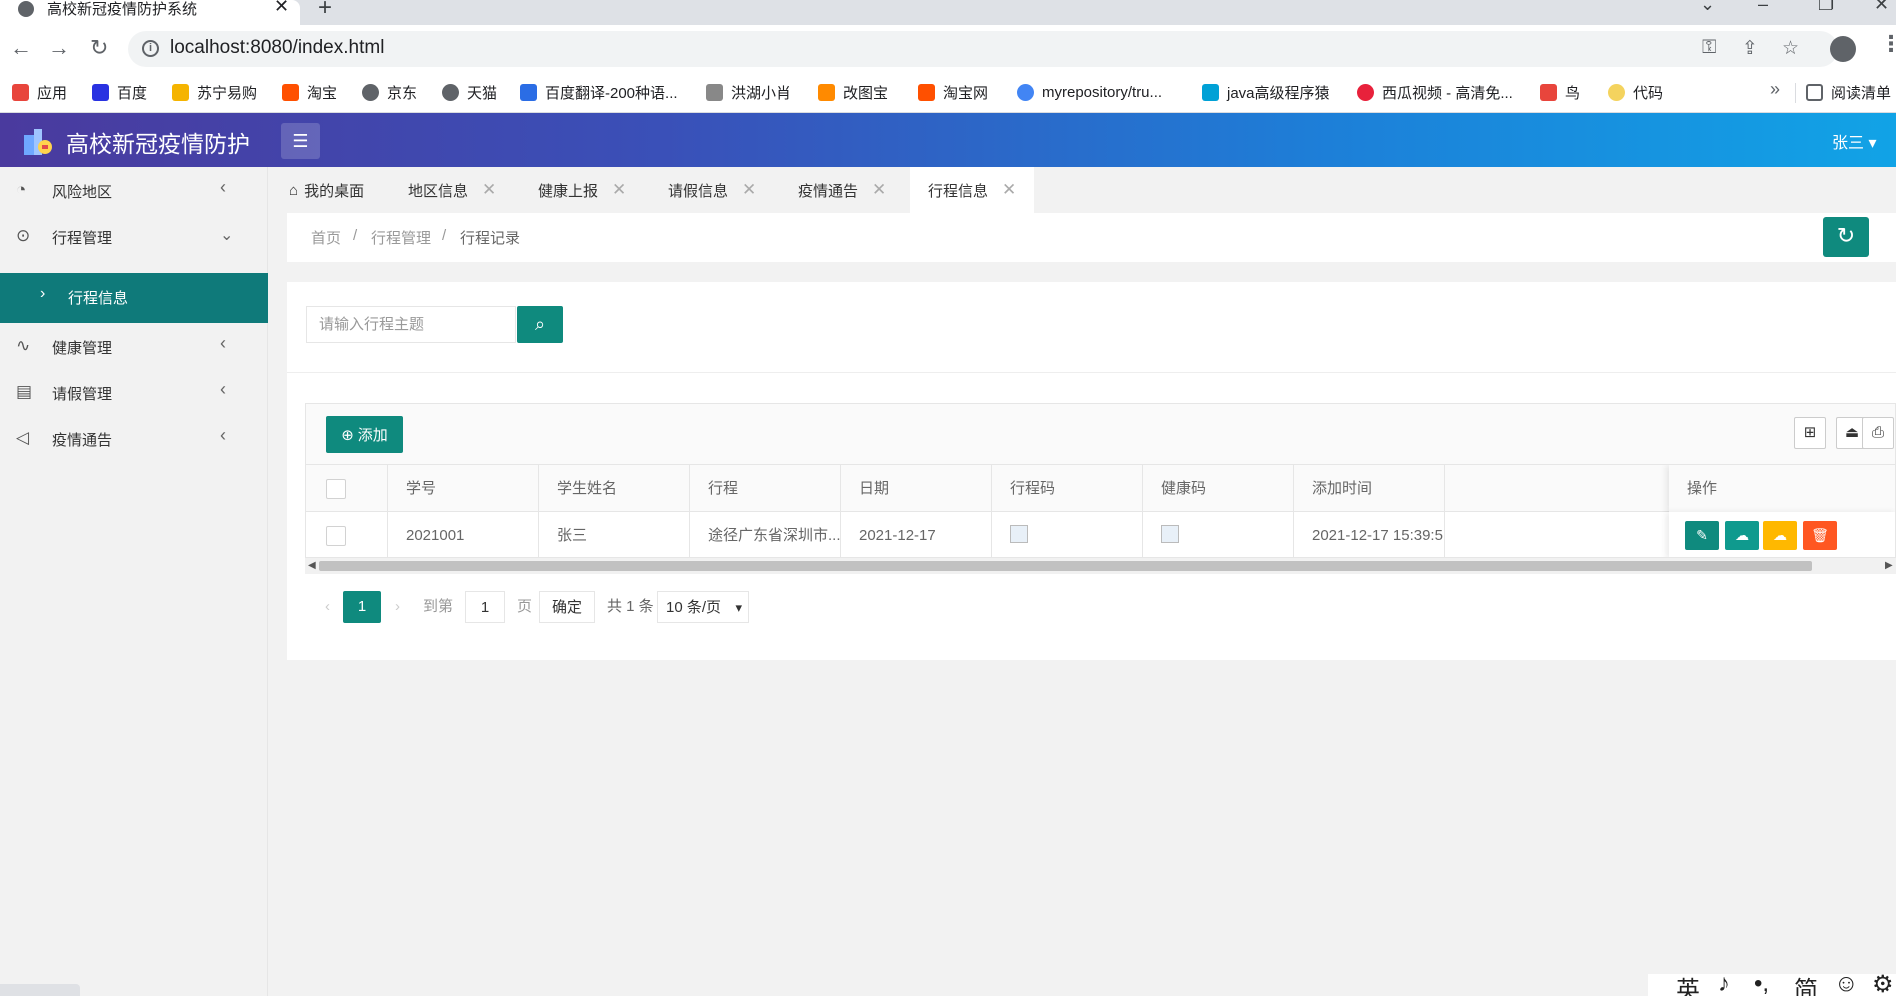  Describe the element at coordinates (1750, 48) in the screenshot. I see `share-icon: ⇪` at that location.